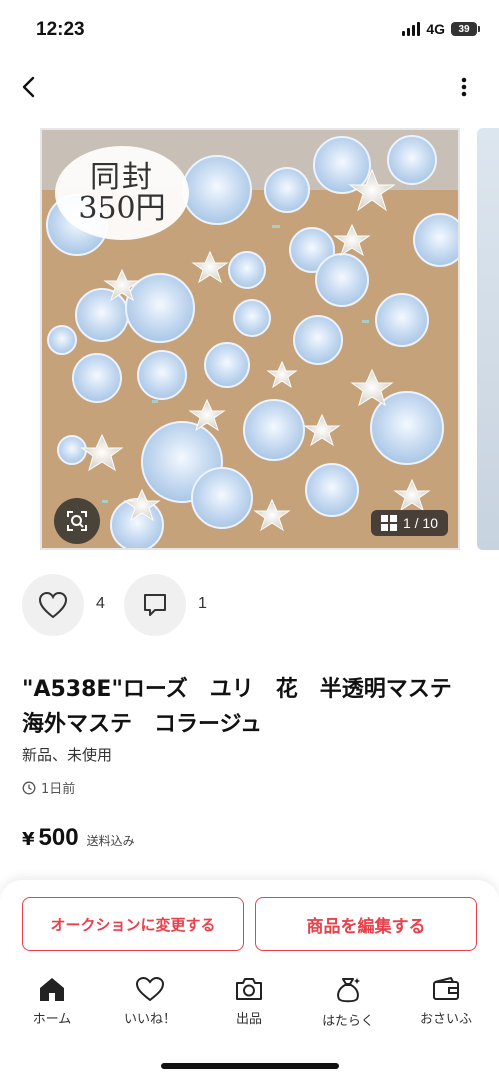 This screenshot has width=499, height=1080. What do you see at coordinates (249, 606) in the screenshot?
I see `engagement-actions: 4 1` at bounding box center [249, 606].